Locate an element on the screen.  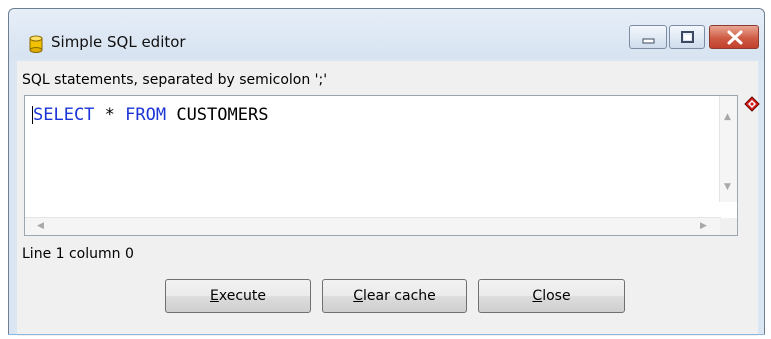
scroll-up-arrow-icon: ▲ is located at coordinates (727, 117).